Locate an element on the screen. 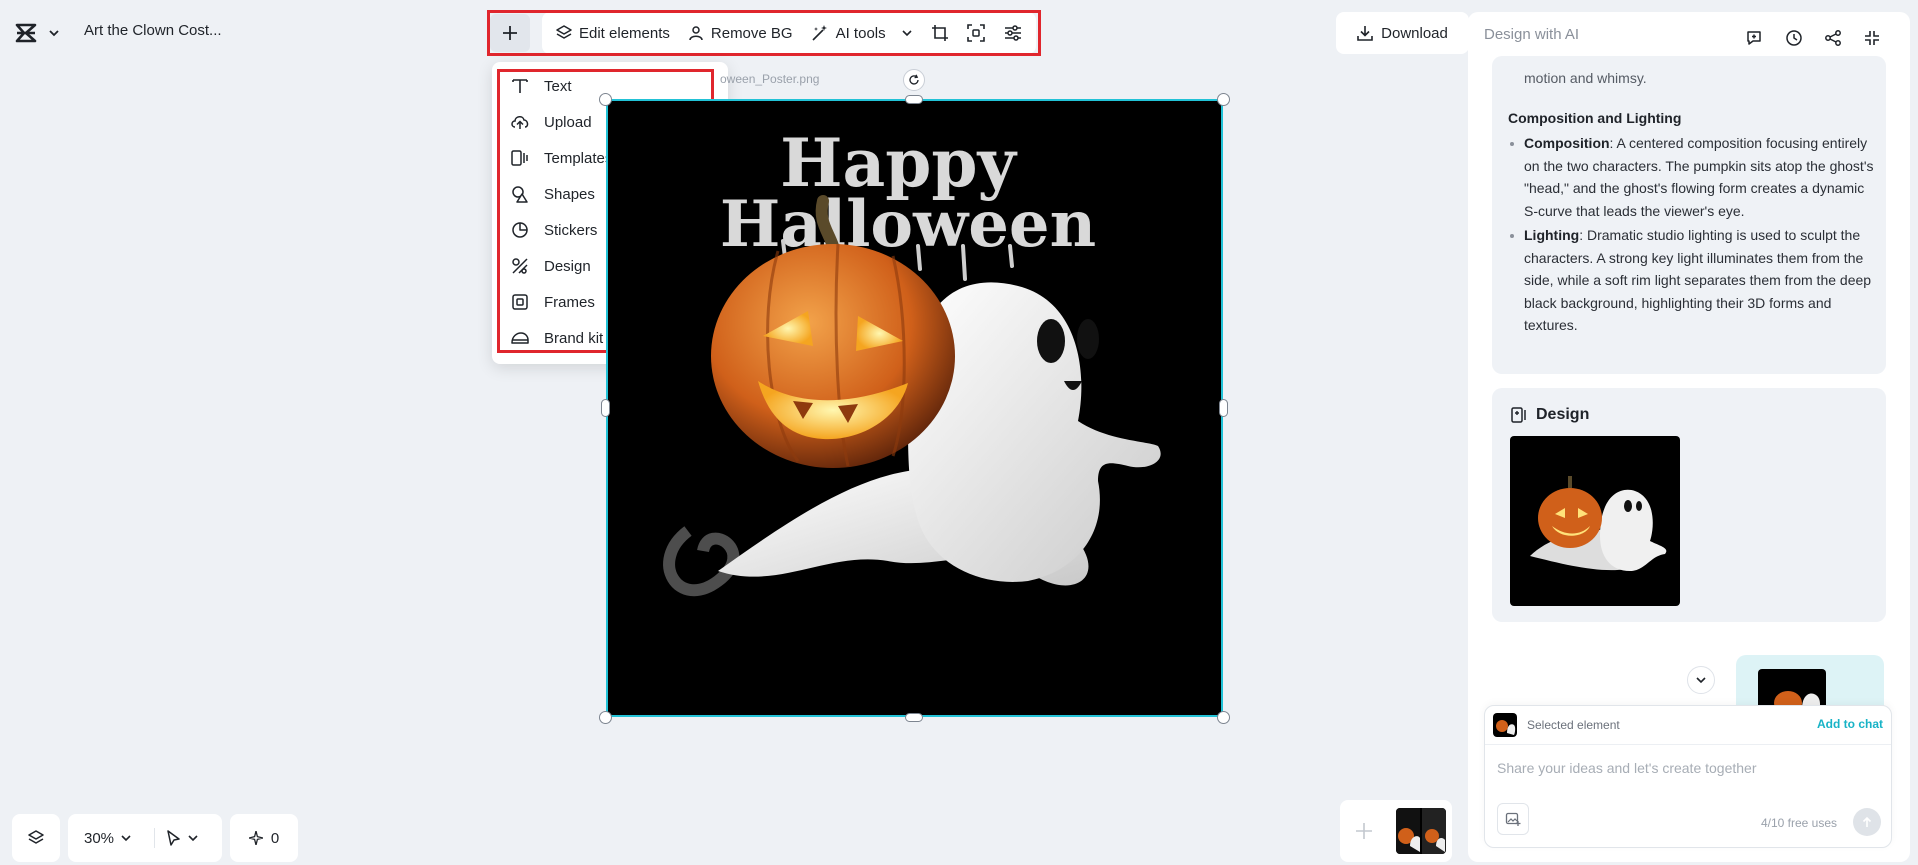 Image resolution: width=1918 pixels, height=865 pixels. crop-icon is located at coordinates (939, 33).